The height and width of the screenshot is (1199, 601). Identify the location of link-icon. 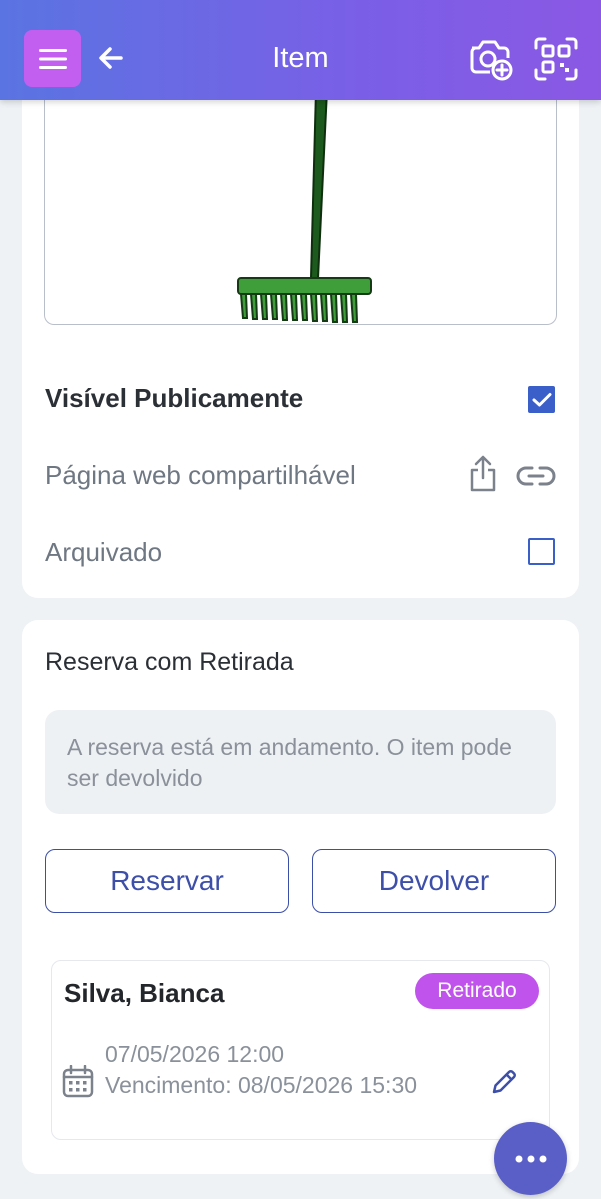
(536, 476).